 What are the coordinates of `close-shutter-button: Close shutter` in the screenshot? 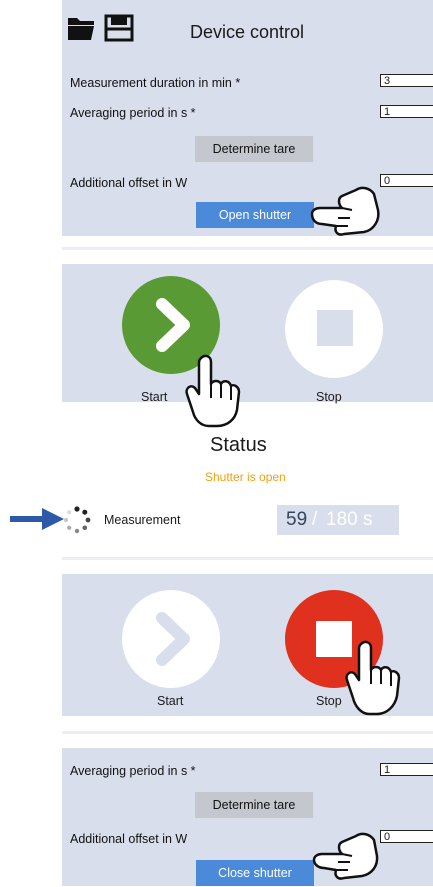 It's located at (255, 873).